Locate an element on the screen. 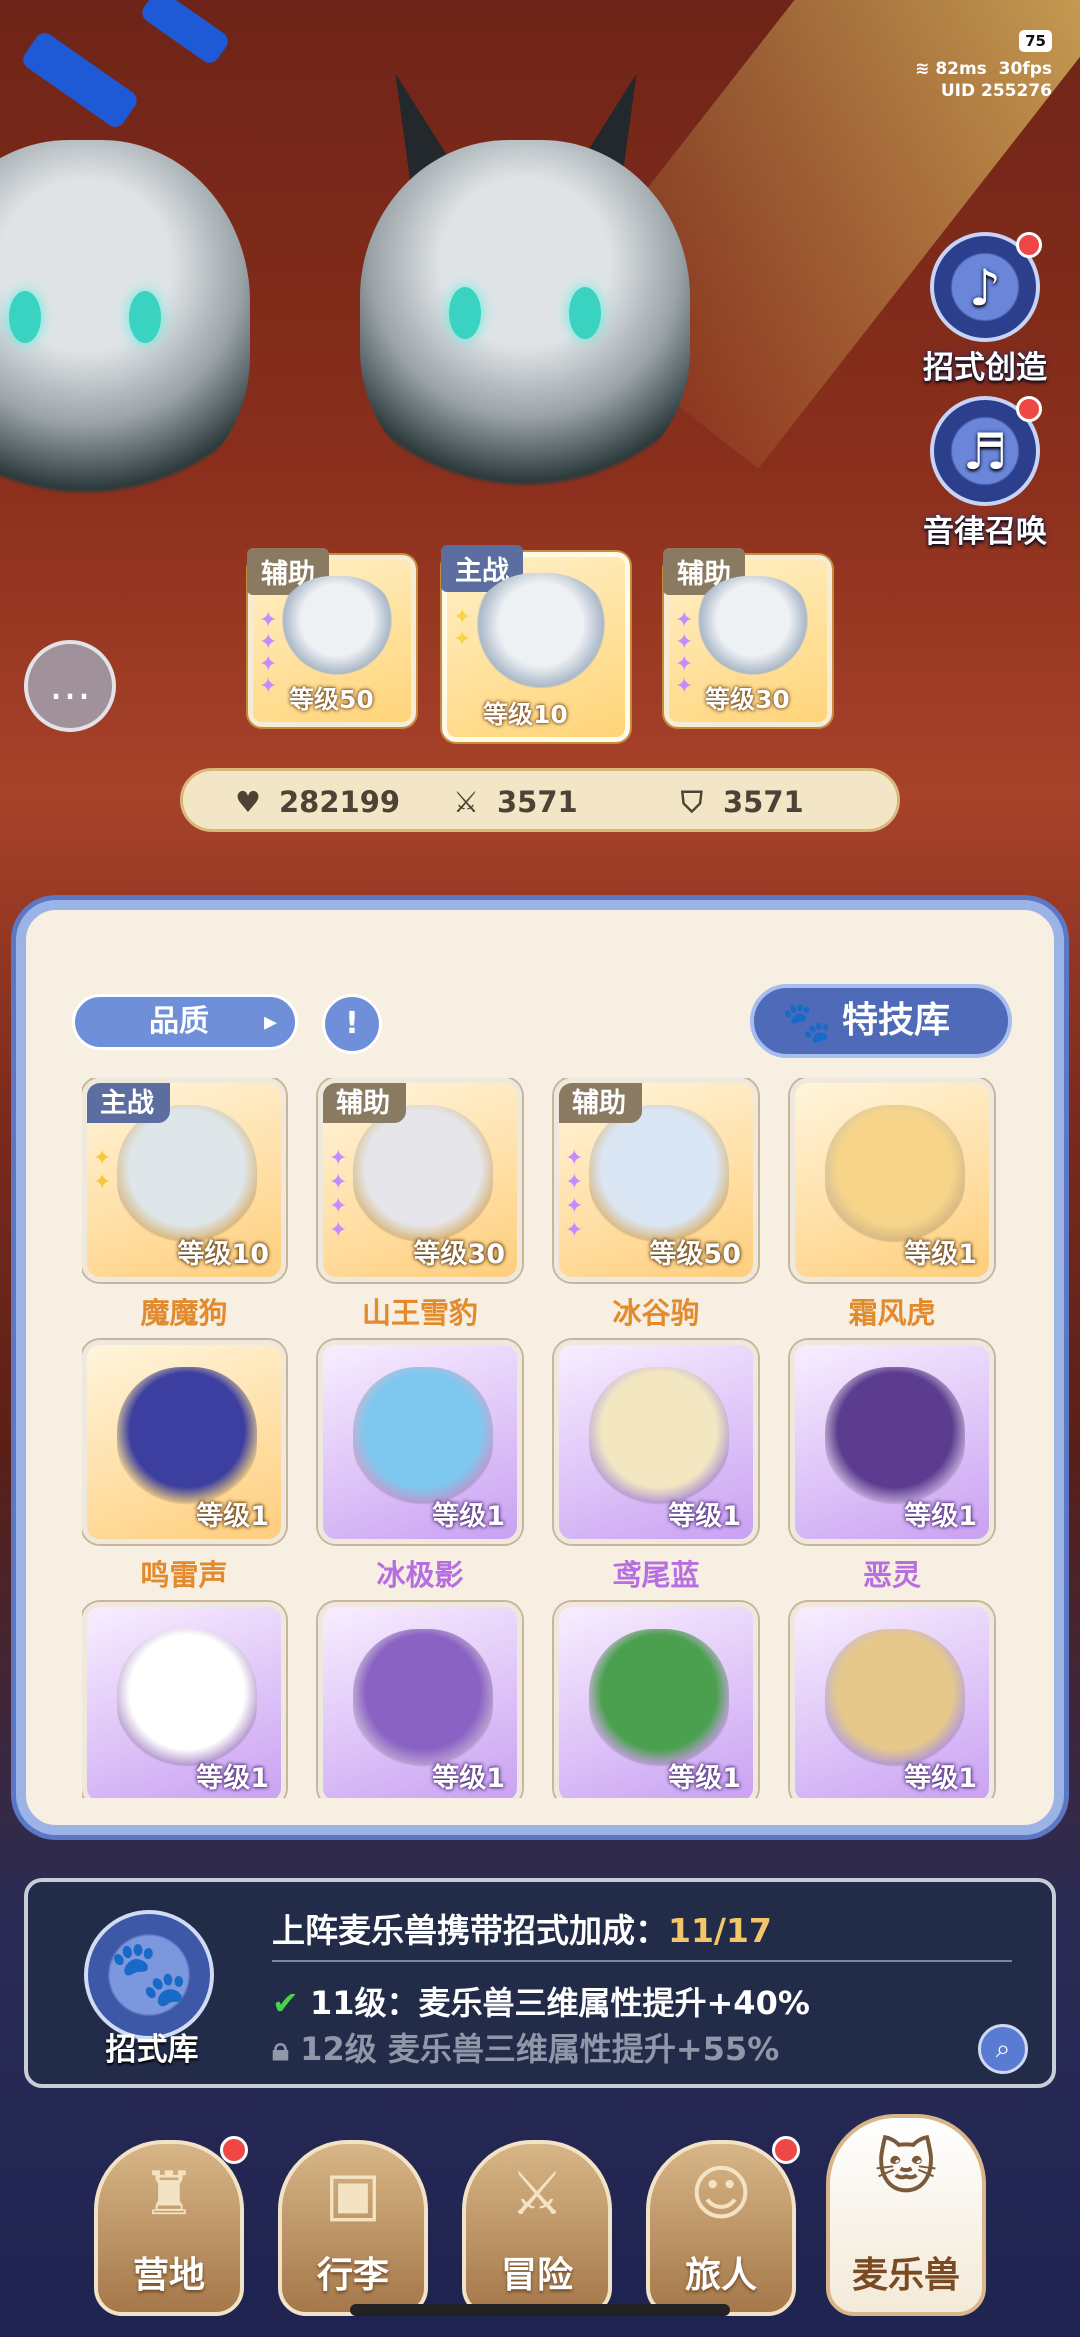 The height and width of the screenshot is (2337, 1080). pet-card: 辅助 ✦✦✦✦ 等级50 冰谷驹 is located at coordinates (656, 1209).